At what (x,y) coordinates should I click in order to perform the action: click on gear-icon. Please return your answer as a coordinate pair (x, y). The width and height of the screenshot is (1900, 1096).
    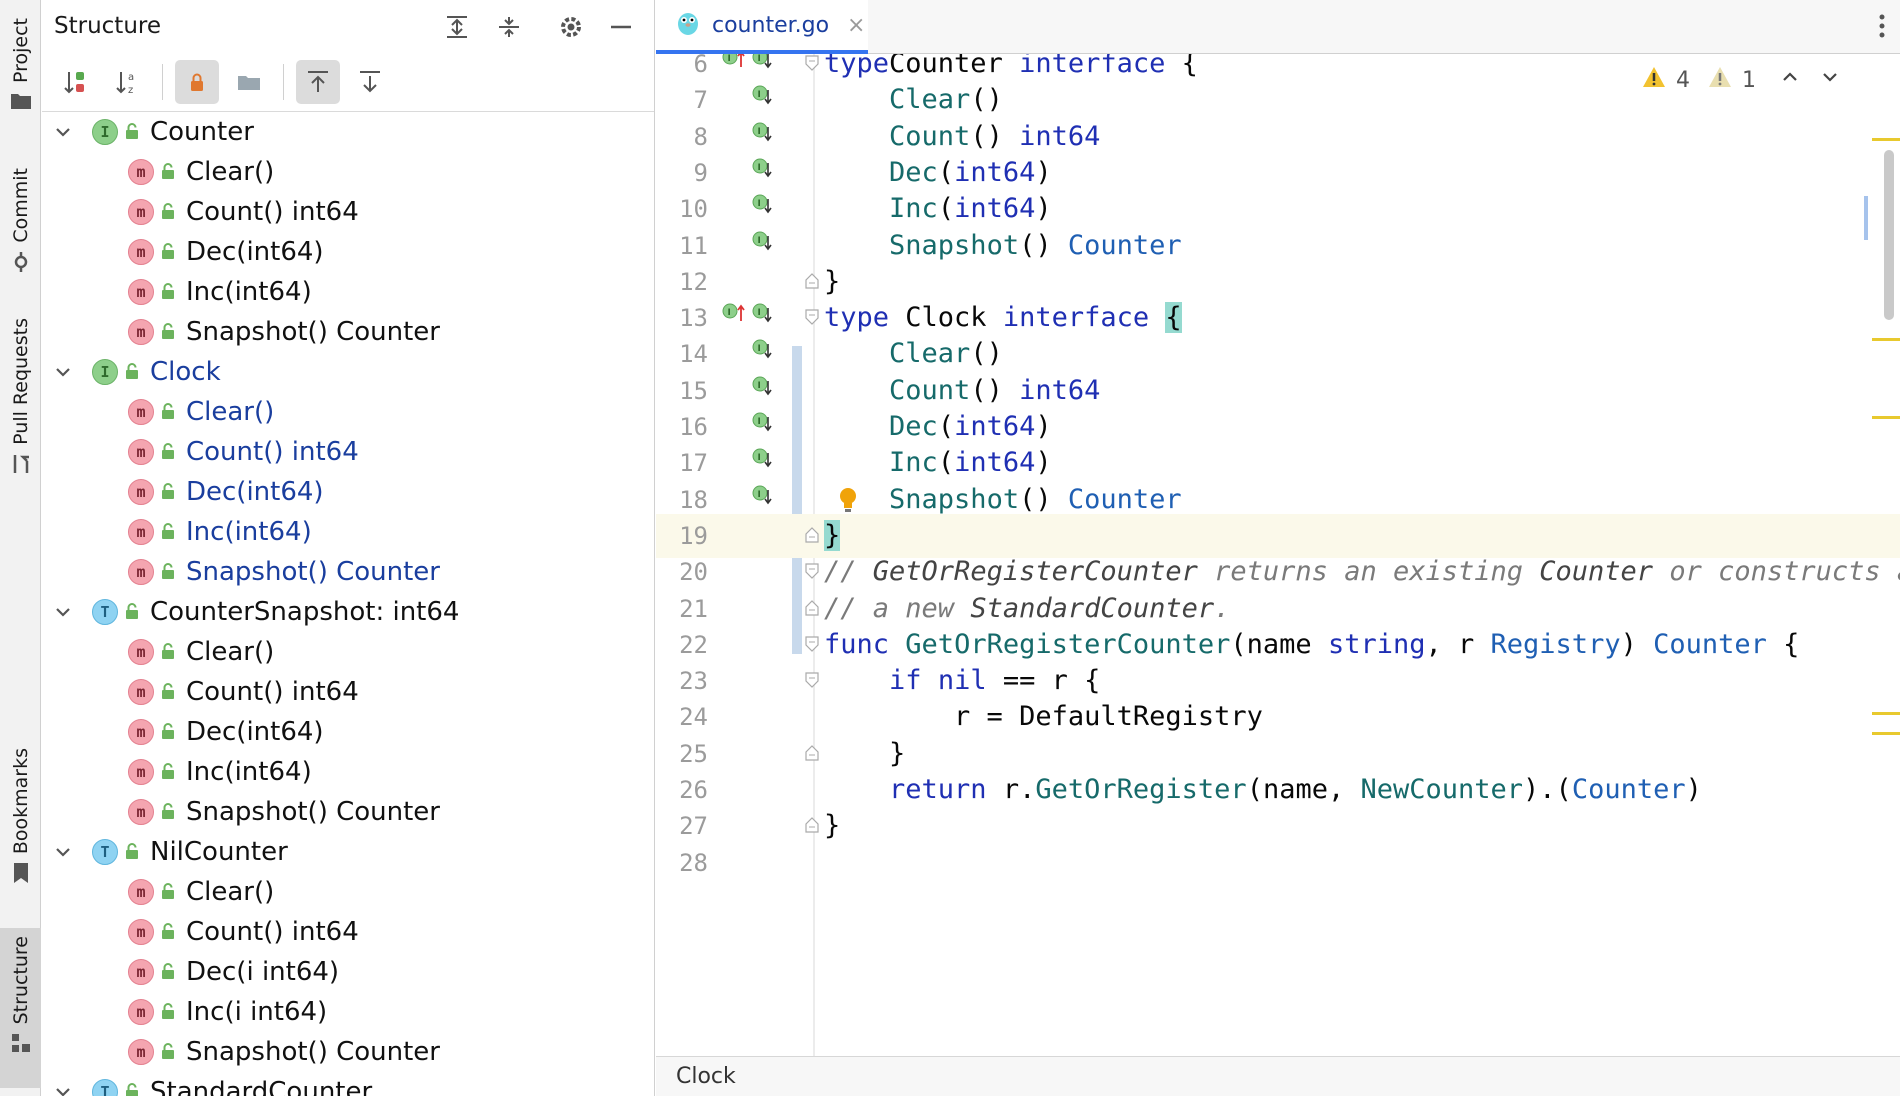
    Looking at the image, I should click on (571, 27).